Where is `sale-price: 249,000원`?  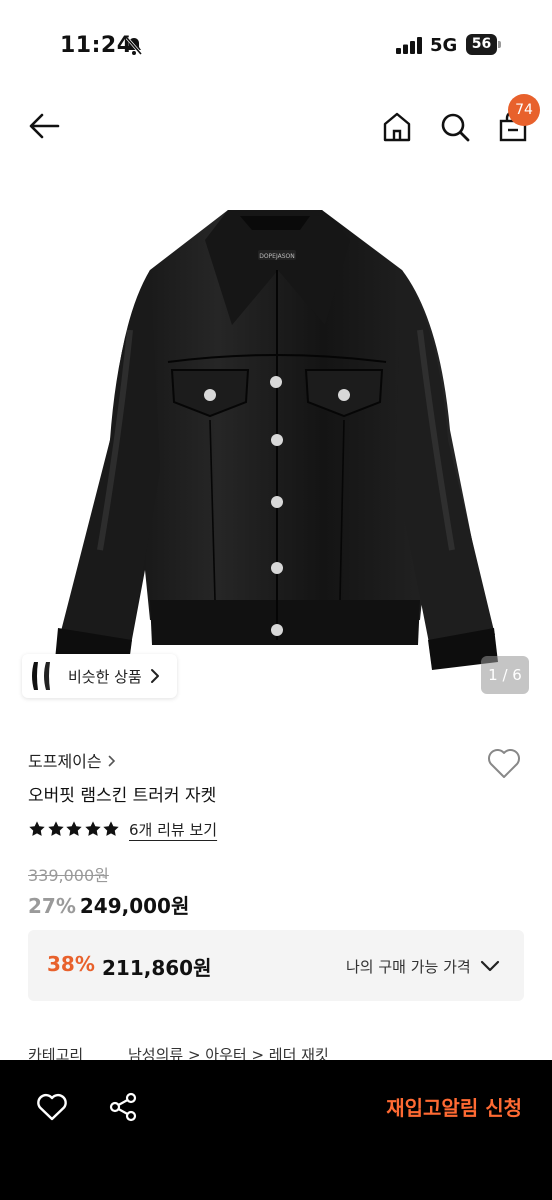
sale-price: 249,000원 is located at coordinates (134, 906).